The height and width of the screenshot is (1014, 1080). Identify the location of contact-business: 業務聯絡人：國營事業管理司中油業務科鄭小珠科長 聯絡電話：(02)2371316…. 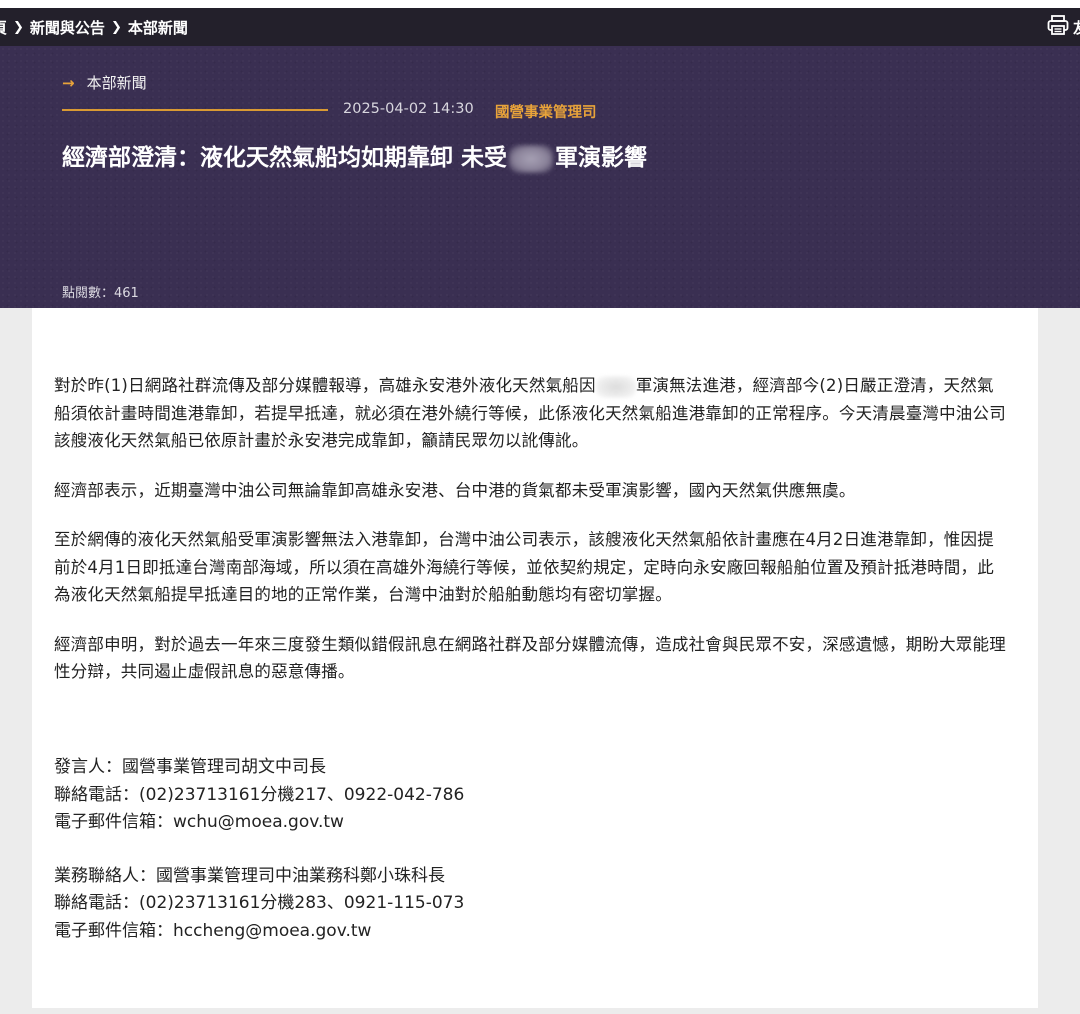
(532, 904).